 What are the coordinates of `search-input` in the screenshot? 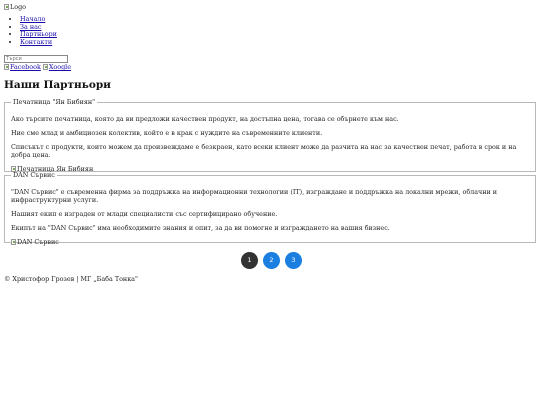 It's located at (36, 59).